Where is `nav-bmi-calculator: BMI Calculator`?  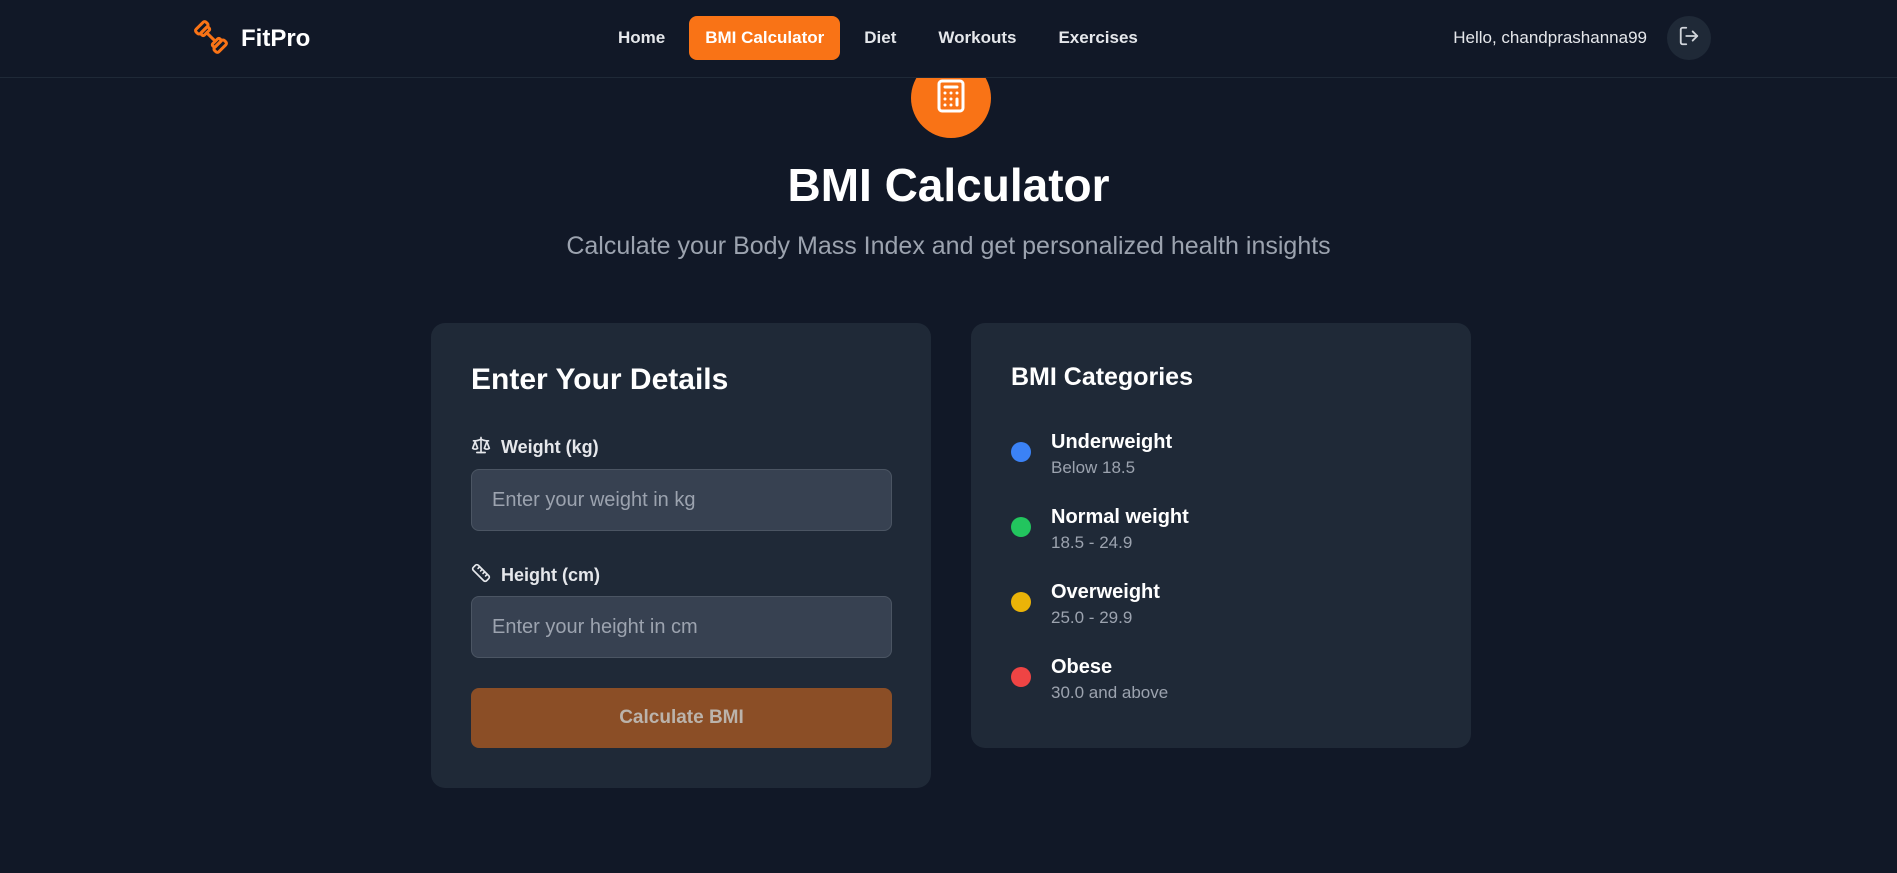 nav-bmi-calculator: BMI Calculator is located at coordinates (765, 38).